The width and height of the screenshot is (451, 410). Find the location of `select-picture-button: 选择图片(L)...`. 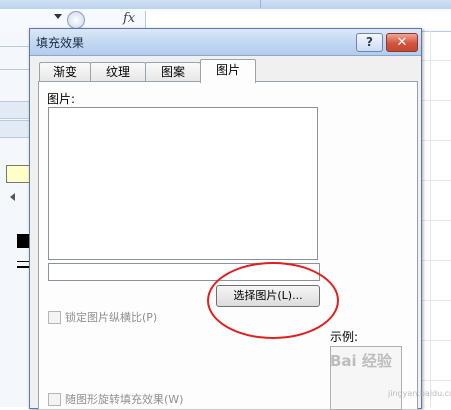

select-picture-button: 选择图片(L)... is located at coordinates (268, 296).